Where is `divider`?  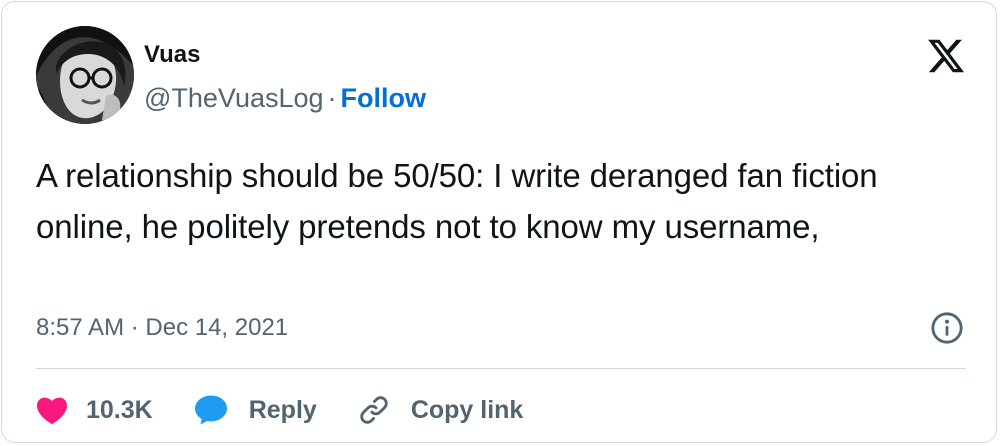
divider is located at coordinates (501, 368).